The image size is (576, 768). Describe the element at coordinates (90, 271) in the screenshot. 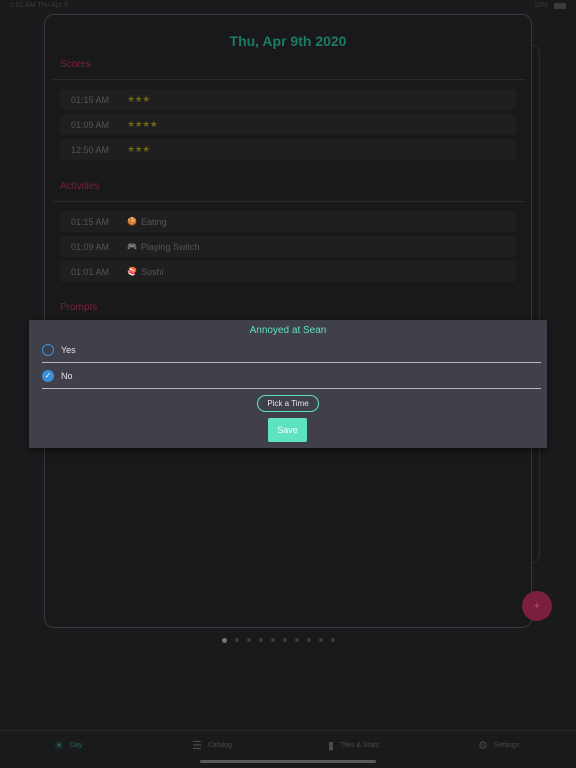

I see `activity-time: 01:01 AM` at that location.